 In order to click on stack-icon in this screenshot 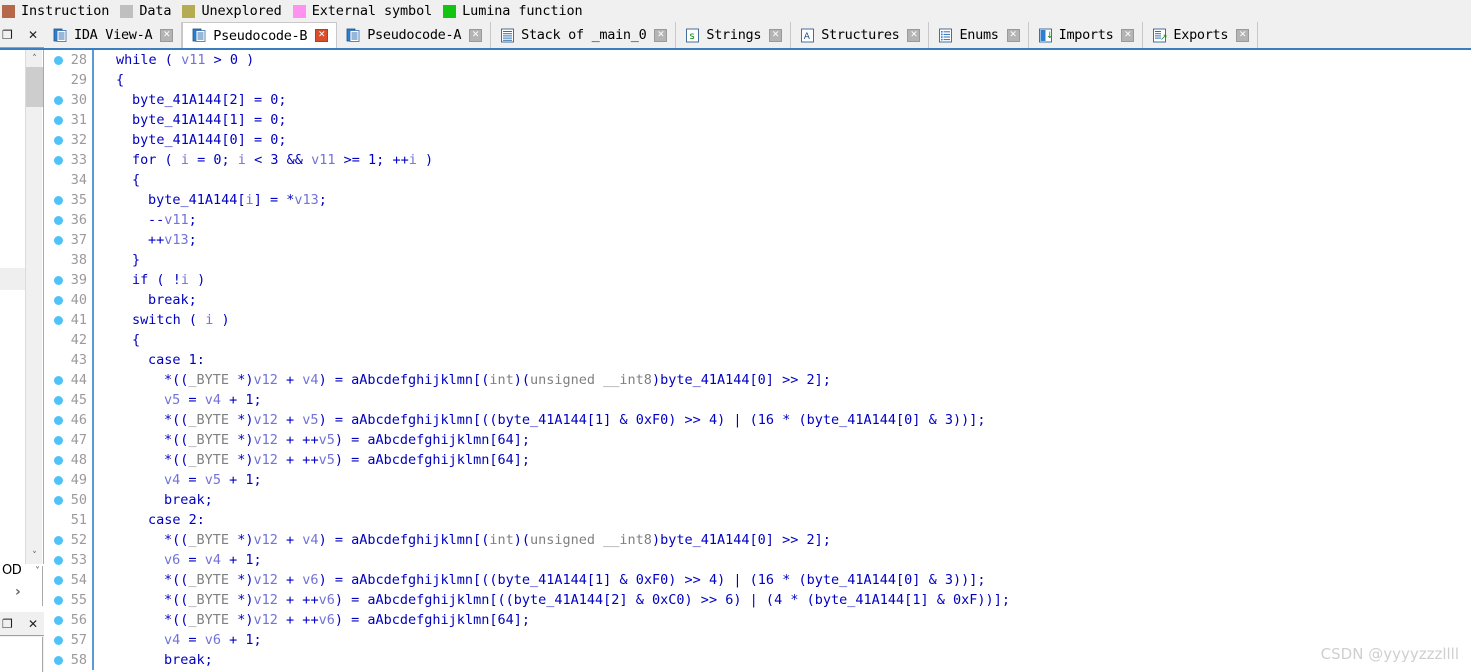, I will do `click(507, 35)`.